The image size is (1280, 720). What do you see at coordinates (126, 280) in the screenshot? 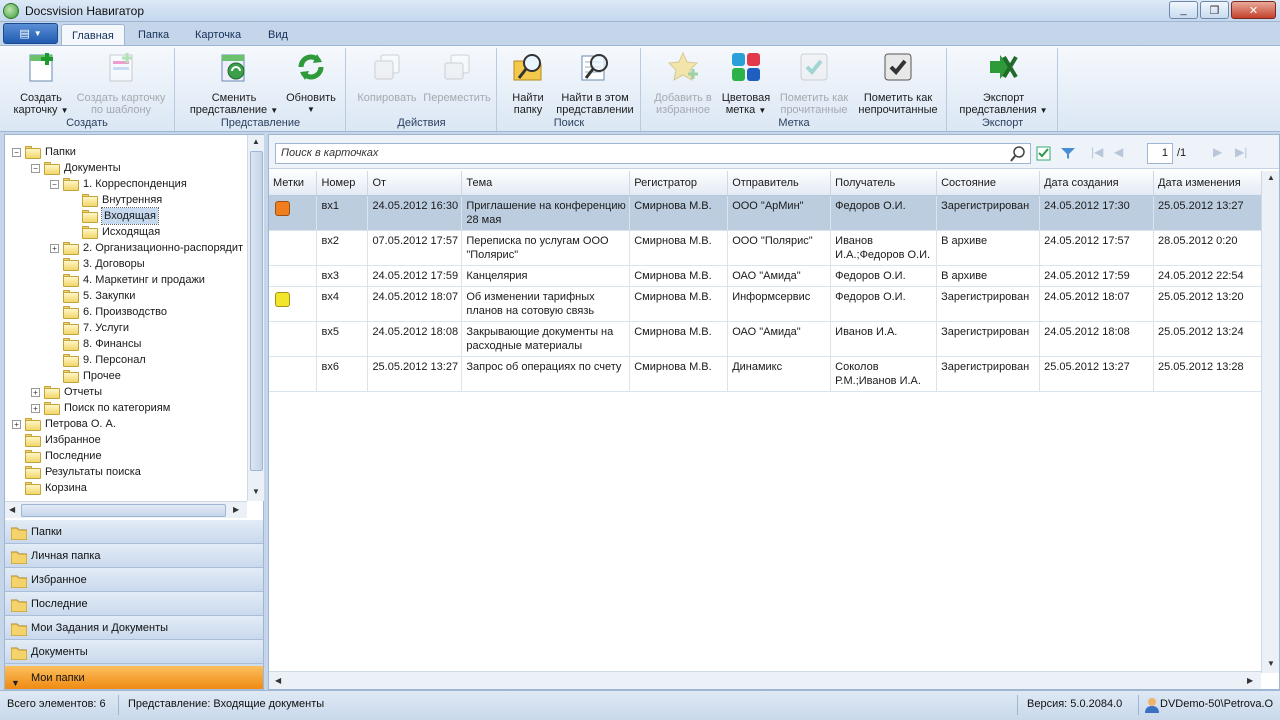
I see `tree-node: 4. Маркетинг и продажи` at bounding box center [126, 280].